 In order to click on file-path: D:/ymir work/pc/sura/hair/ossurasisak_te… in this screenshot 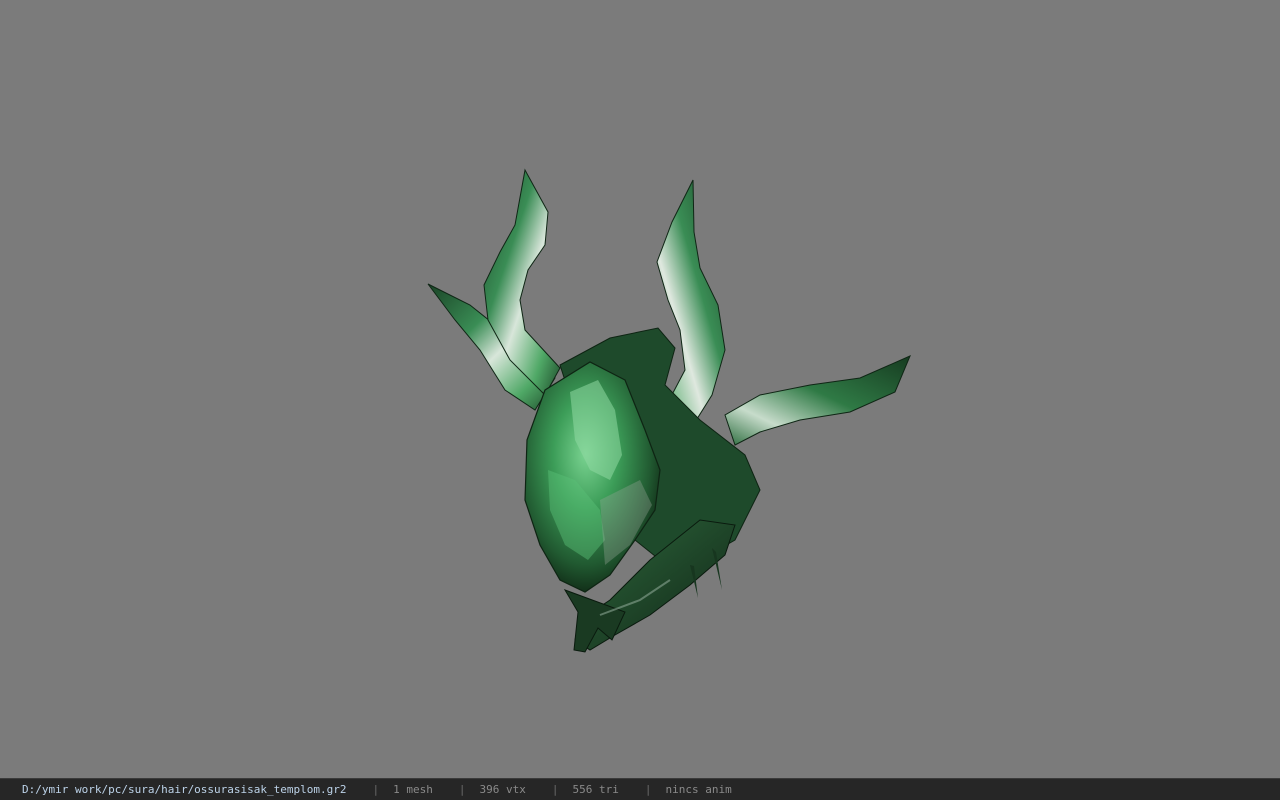, I will do `click(184, 789)`.